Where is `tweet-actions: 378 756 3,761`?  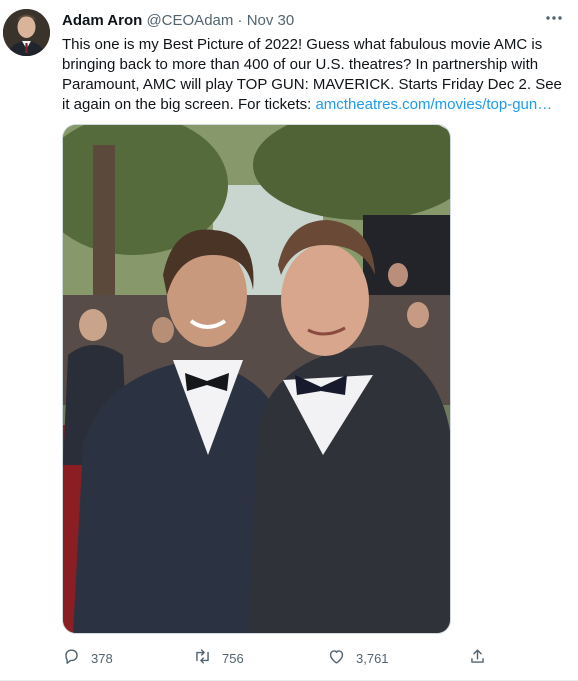 tweet-actions: 378 756 3,761 is located at coordinates (277, 658).